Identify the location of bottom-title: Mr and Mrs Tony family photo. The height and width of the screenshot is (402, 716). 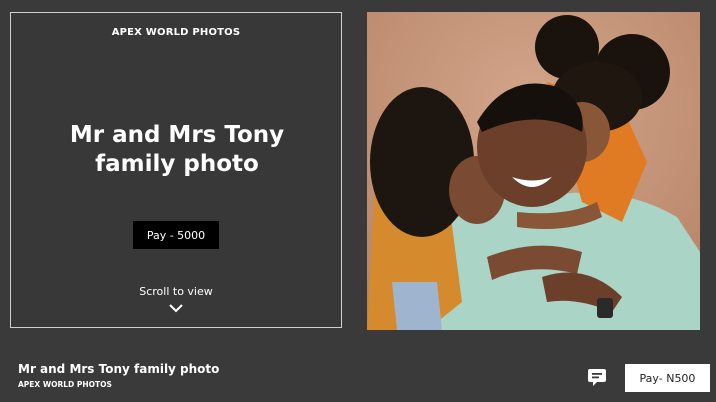
(119, 369).